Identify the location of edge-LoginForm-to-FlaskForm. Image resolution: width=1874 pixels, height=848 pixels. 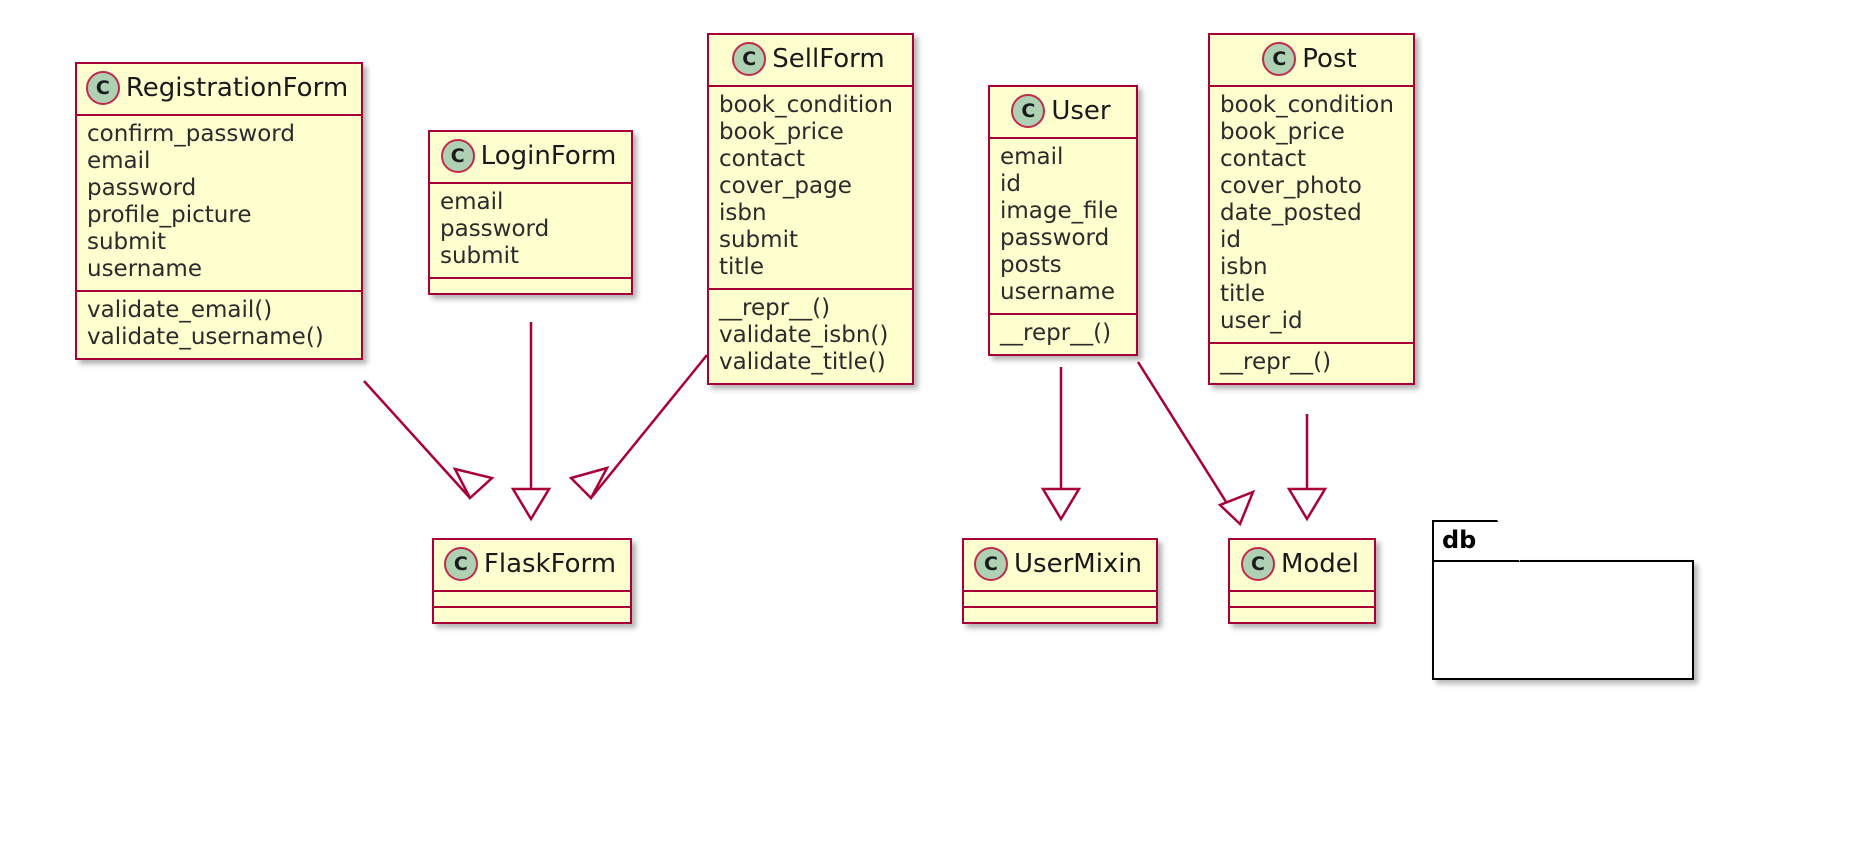
(531, 422).